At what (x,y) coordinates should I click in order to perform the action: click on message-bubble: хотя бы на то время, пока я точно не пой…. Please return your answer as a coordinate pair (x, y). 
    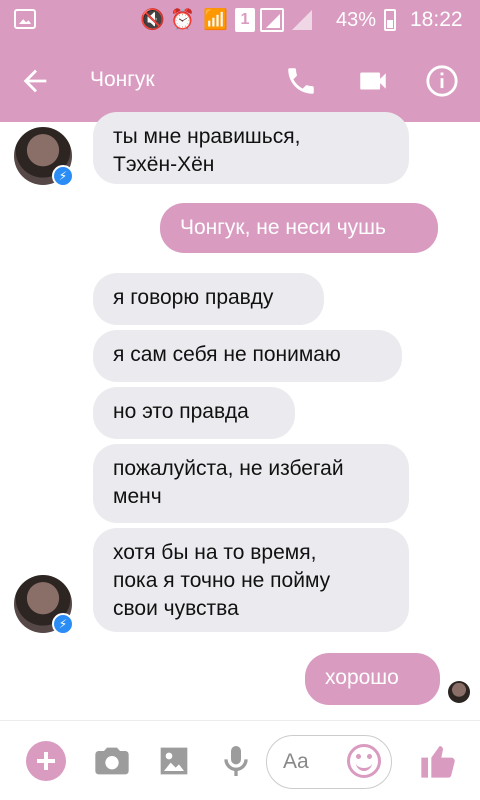
    Looking at the image, I should click on (251, 580).